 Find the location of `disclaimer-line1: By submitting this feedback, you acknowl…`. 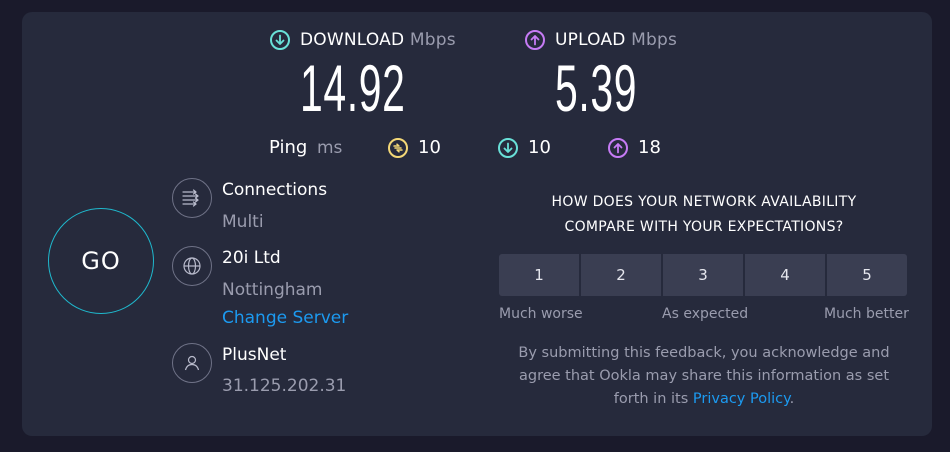

disclaimer-line1: By submitting this feedback, you acknowl… is located at coordinates (704, 353).